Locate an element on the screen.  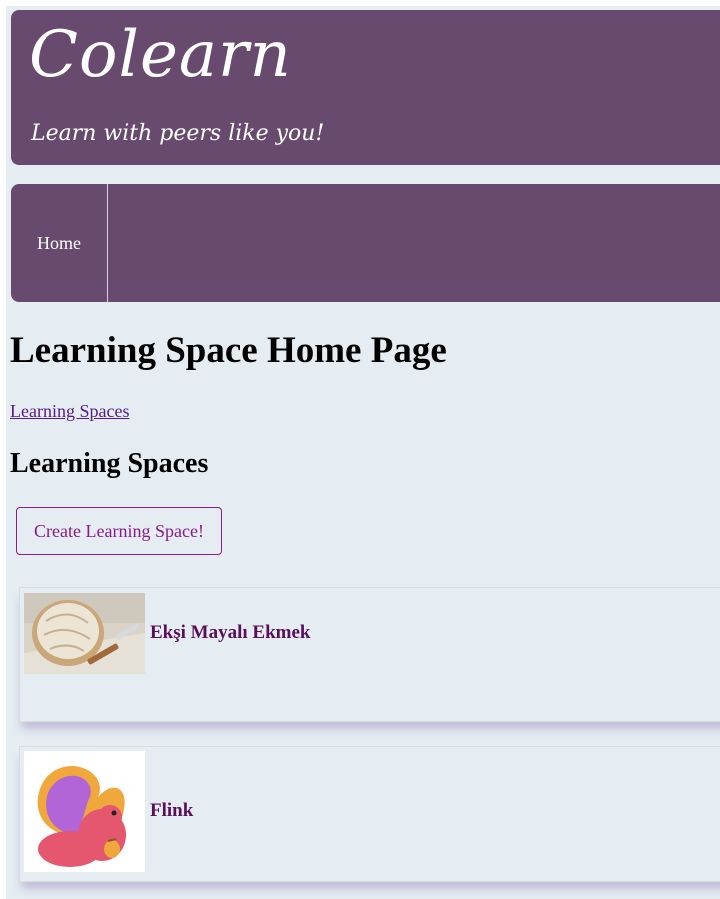
learning-space-title: Ekşi Mayalı Ekmek is located at coordinates (230, 633).